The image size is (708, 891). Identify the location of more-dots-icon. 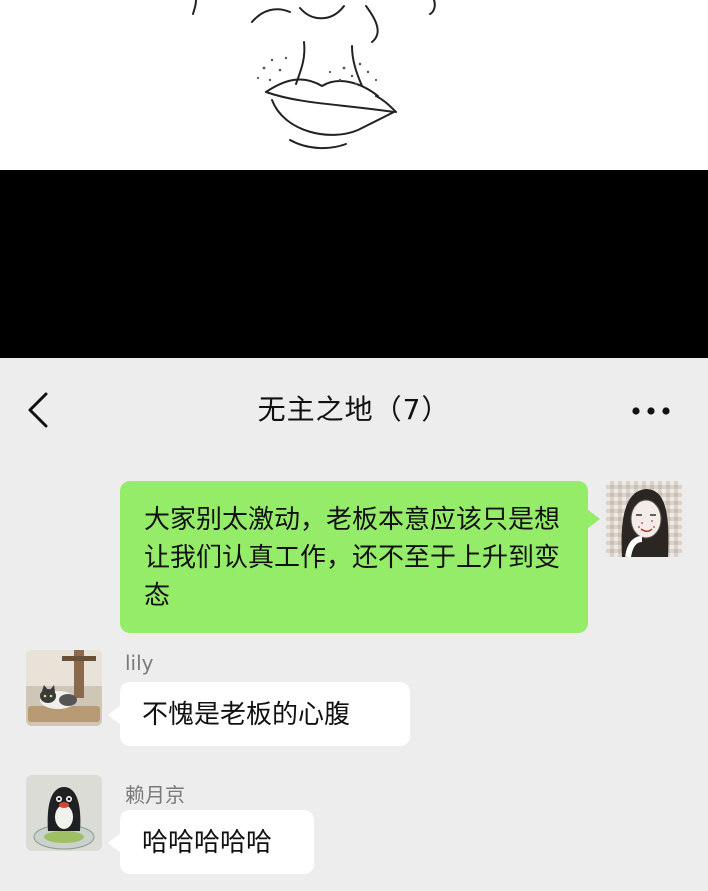
(651, 411).